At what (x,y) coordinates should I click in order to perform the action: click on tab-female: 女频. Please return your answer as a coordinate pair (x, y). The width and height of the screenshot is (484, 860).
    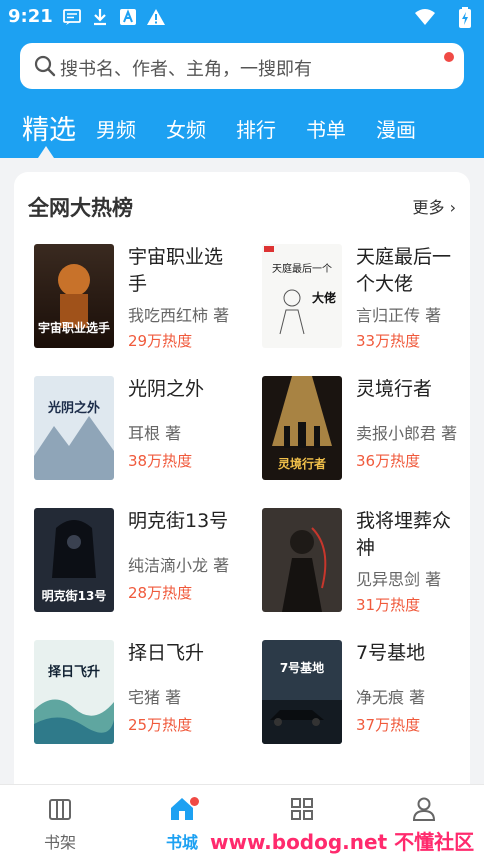
    Looking at the image, I should click on (186, 128).